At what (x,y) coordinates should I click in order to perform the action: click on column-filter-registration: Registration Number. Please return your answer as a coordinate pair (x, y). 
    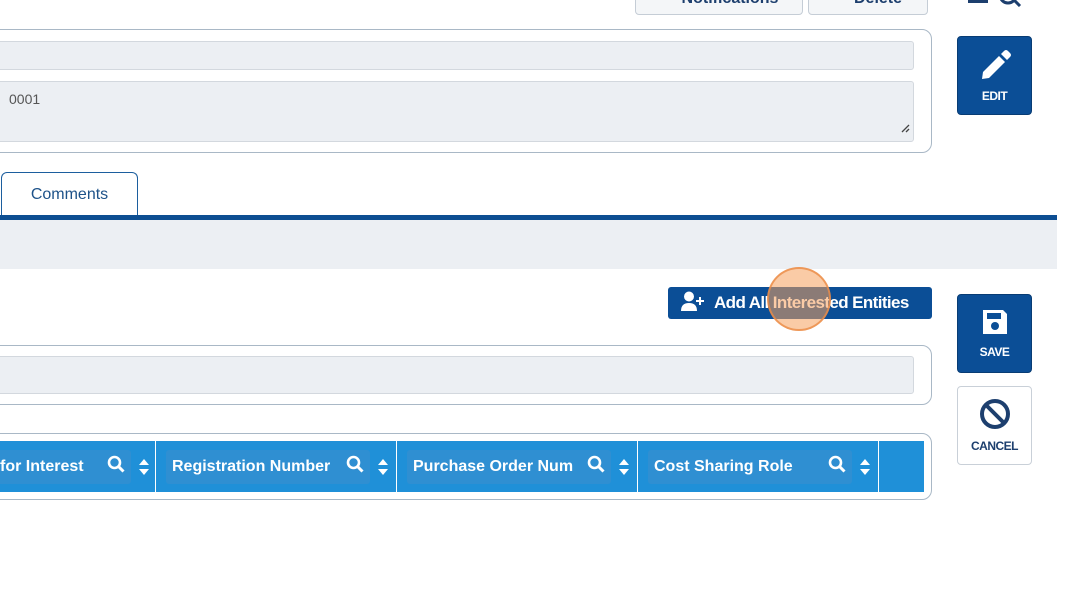
    Looking at the image, I should click on (268, 466).